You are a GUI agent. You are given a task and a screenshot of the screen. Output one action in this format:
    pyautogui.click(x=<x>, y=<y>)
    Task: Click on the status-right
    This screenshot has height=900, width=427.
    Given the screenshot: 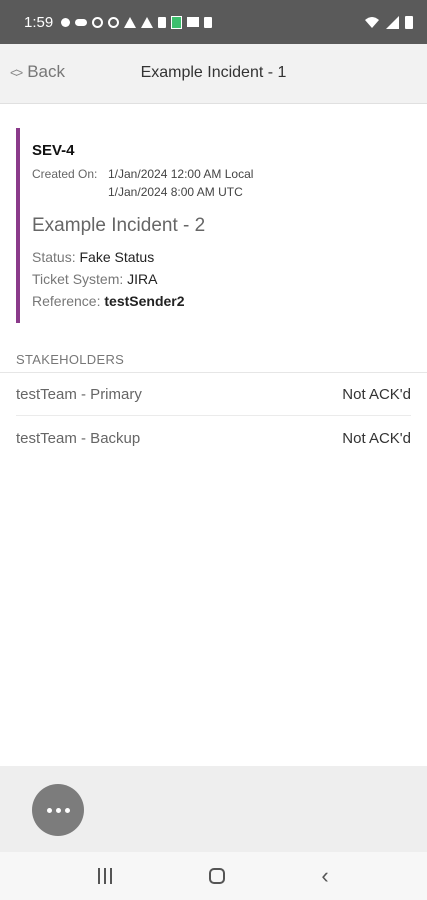 What is the action you would take?
    pyautogui.click(x=388, y=22)
    